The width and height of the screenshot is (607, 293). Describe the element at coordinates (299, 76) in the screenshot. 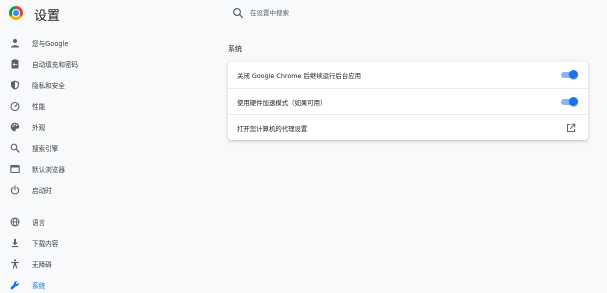

I see `setting-label: 关闭 Google Chrome 后继续运行后台应用` at that location.